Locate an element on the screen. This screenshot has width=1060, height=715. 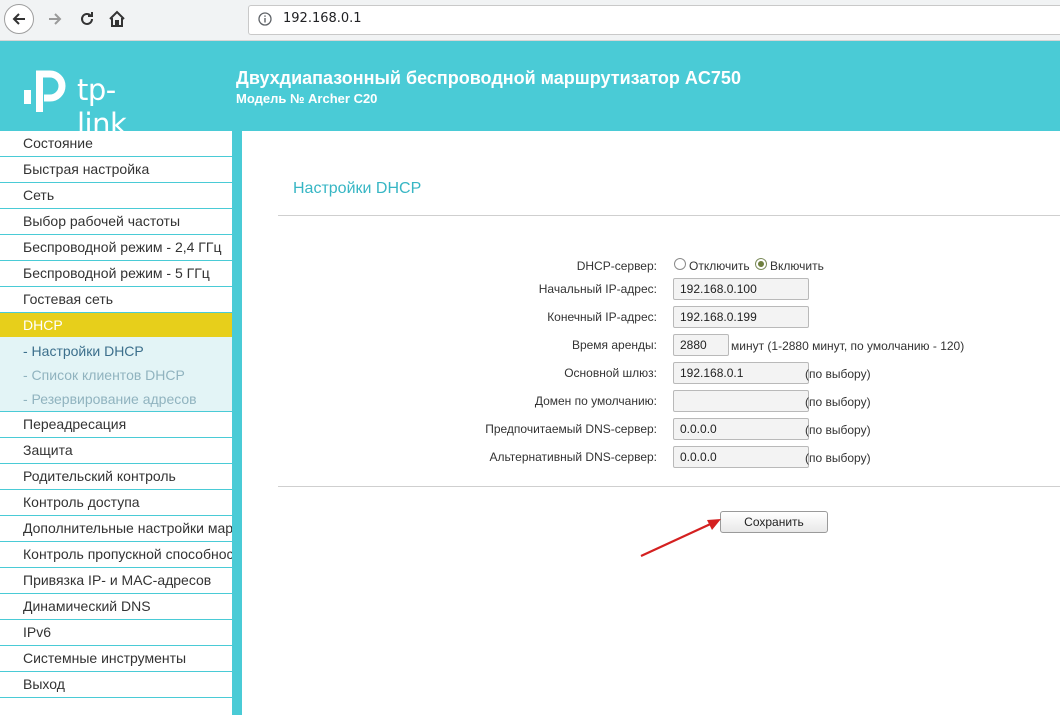
sidebar-divider is located at coordinates (237, 423).